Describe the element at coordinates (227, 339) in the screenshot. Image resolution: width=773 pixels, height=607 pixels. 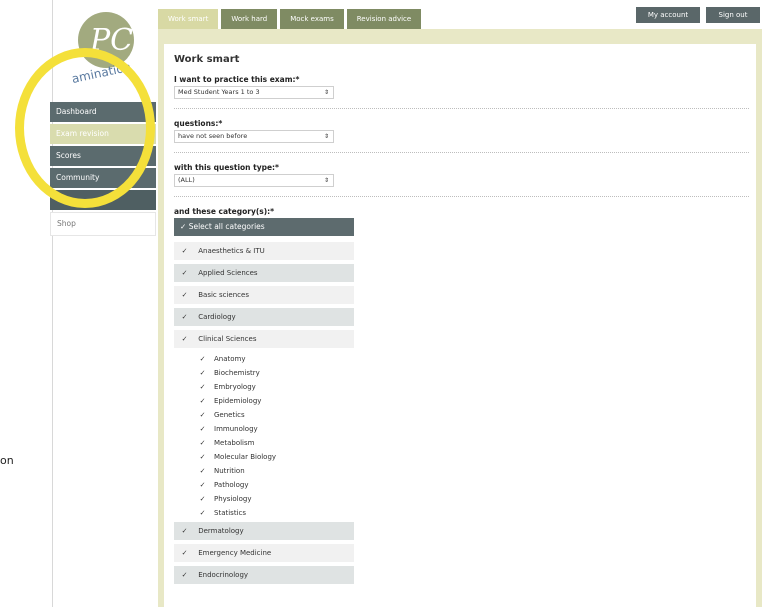
I see `category-label: Clinical Sciences` at that location.